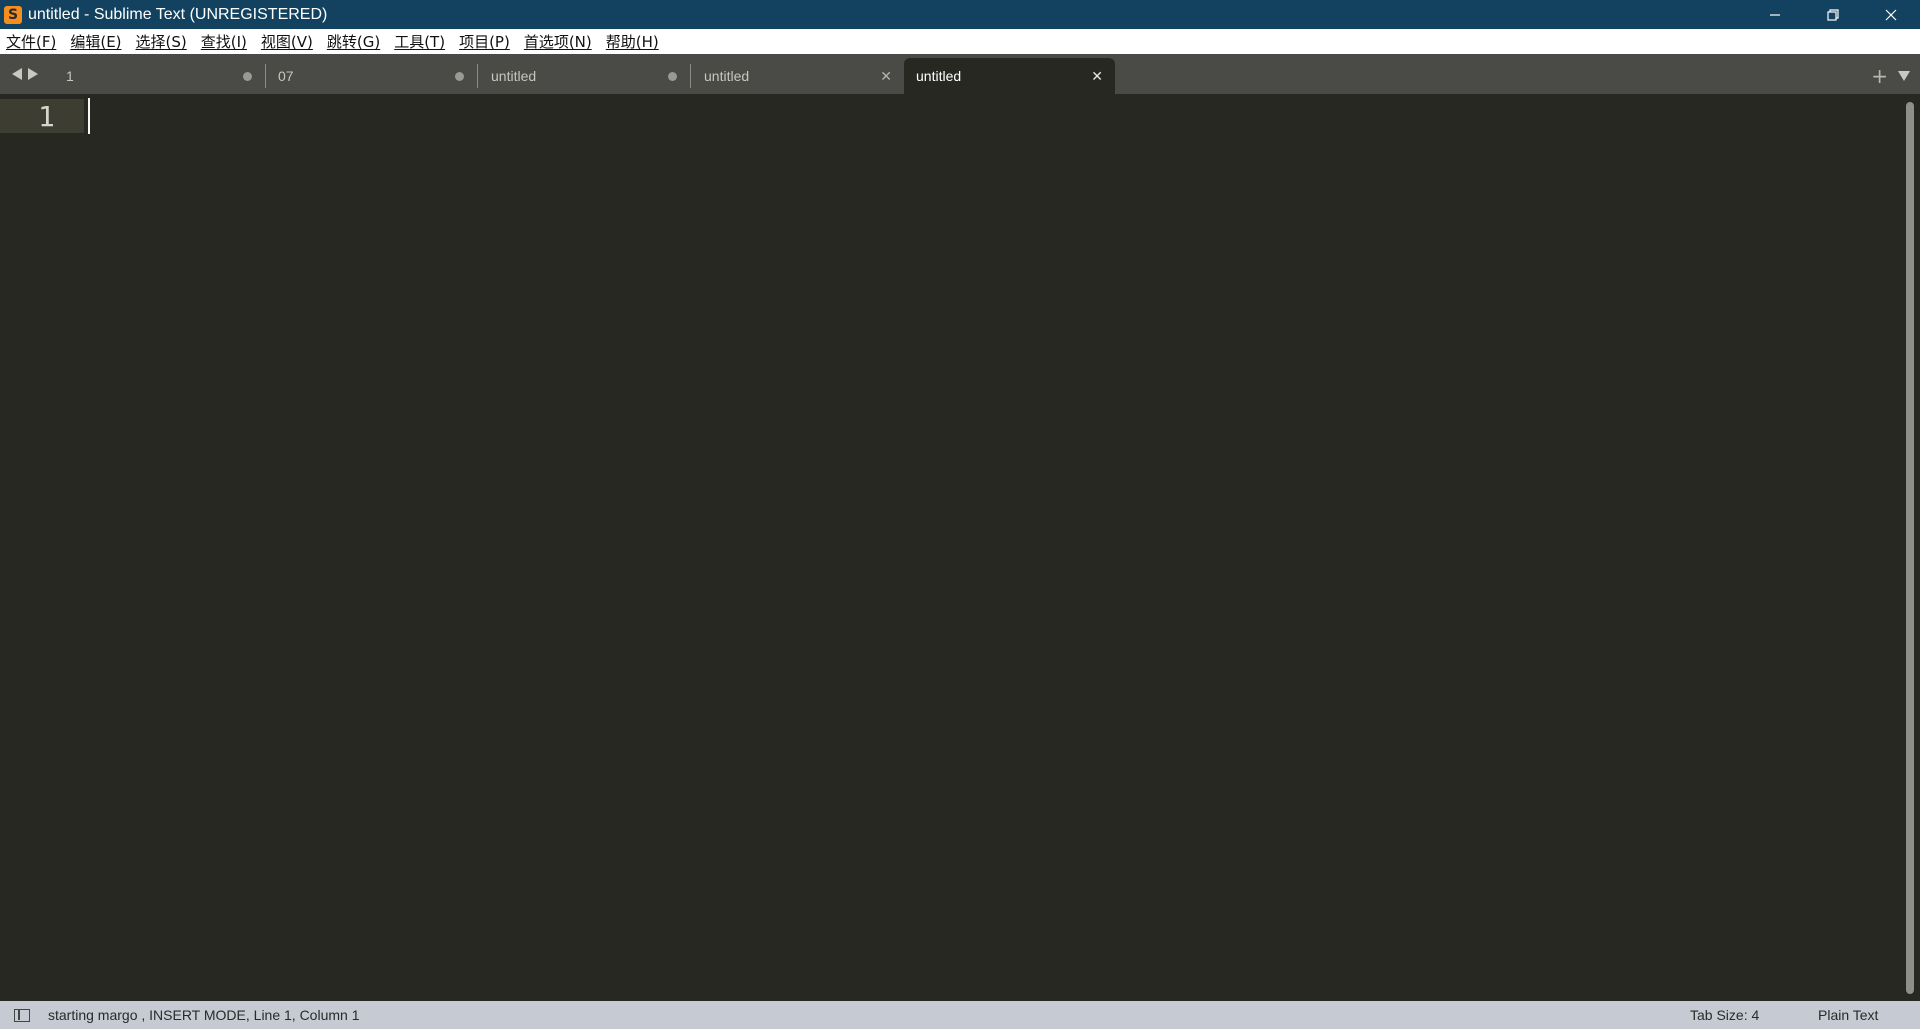 This screenshot has width=1920, height=1029. I want to click on line-number: 1, so click(46, 116).